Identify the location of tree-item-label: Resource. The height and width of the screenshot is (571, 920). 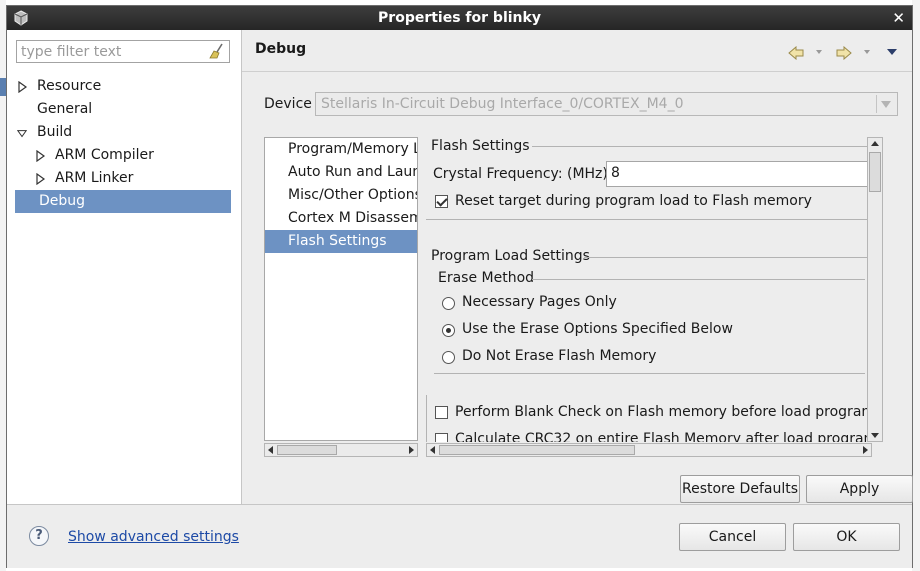
(69, 86).